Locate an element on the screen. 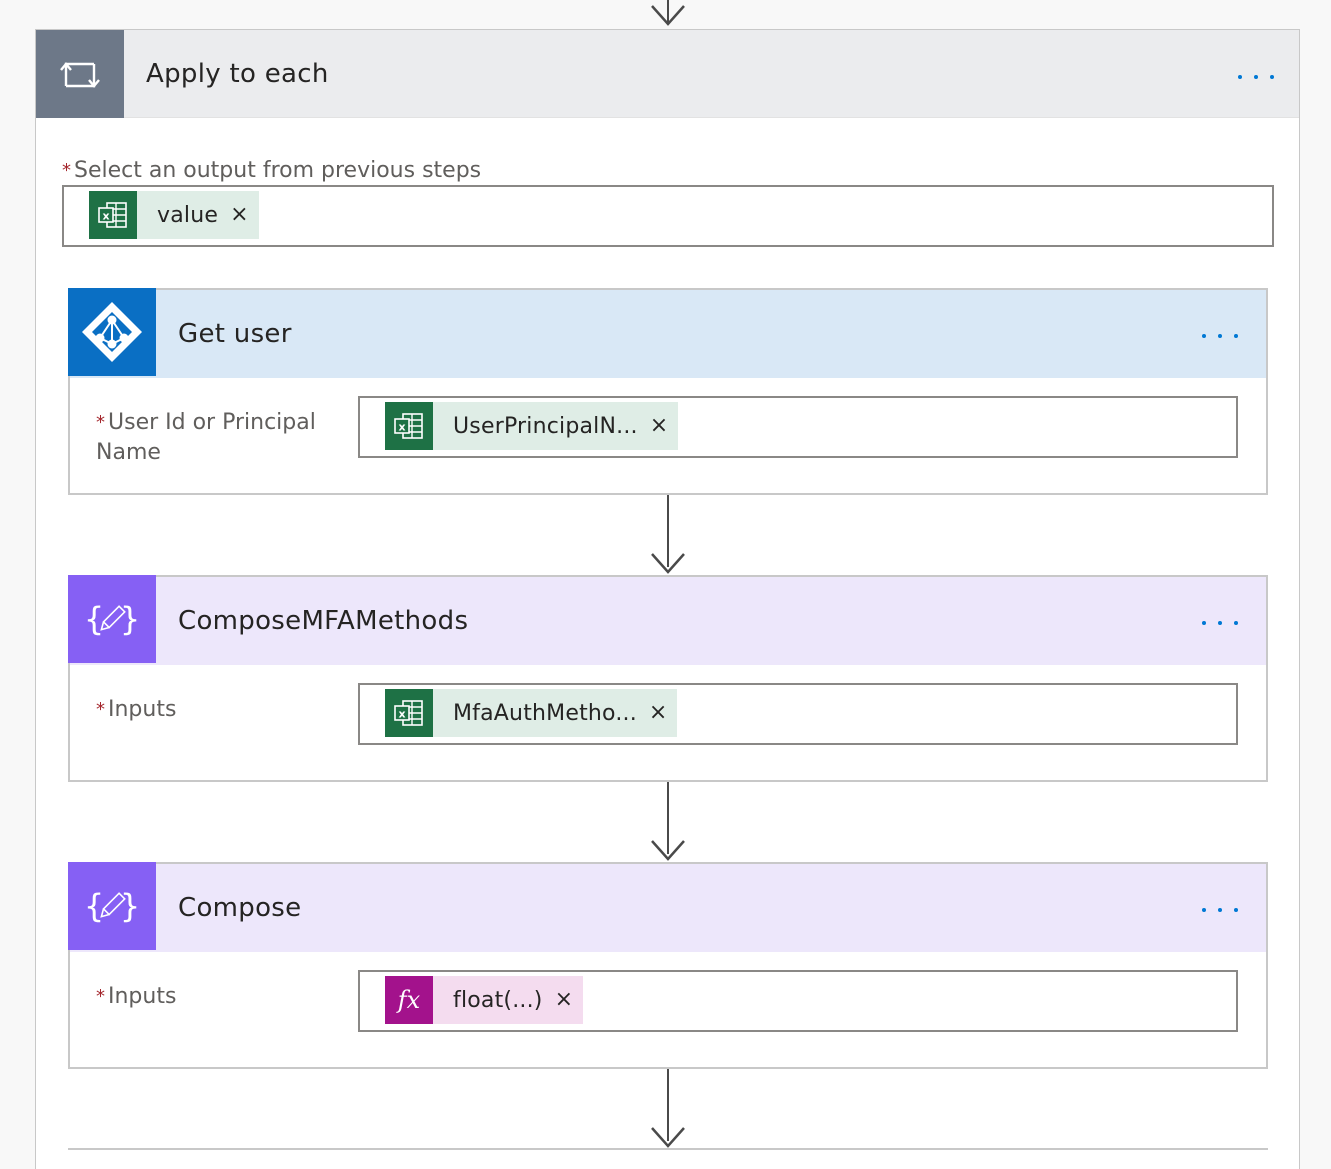 The width and height of the screenshot is (1331, 1169). user-id-label: * User Id or Principal Name is located at coordinates (216, 438).